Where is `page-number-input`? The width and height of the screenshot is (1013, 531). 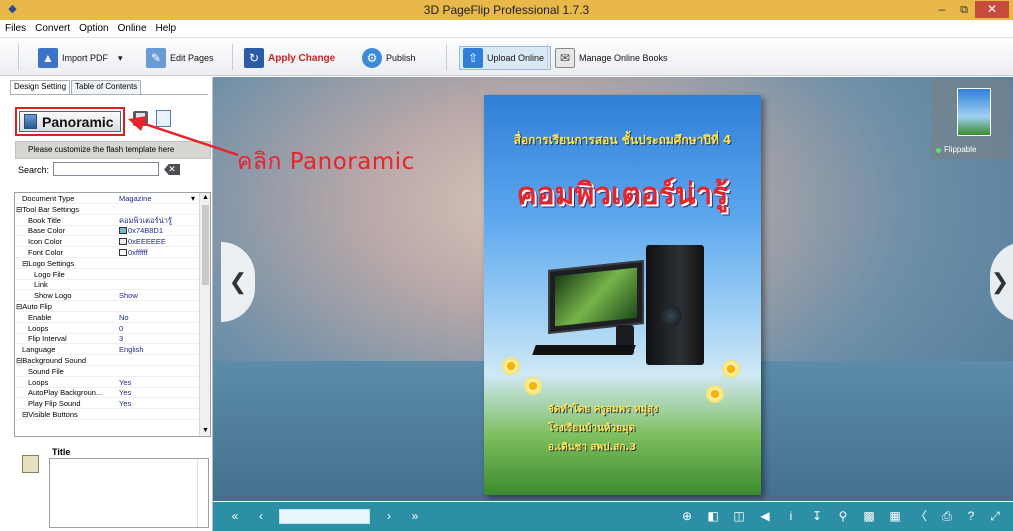 page-number-input is located at coordinates (324, 516).